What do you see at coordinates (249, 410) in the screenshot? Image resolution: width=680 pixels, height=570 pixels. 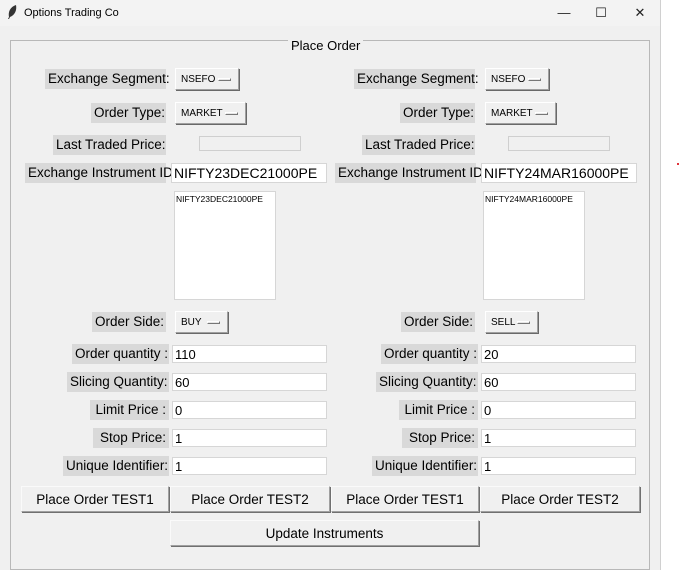 I see `limit-price-input-left: 0` at bounding box center [249, 410].